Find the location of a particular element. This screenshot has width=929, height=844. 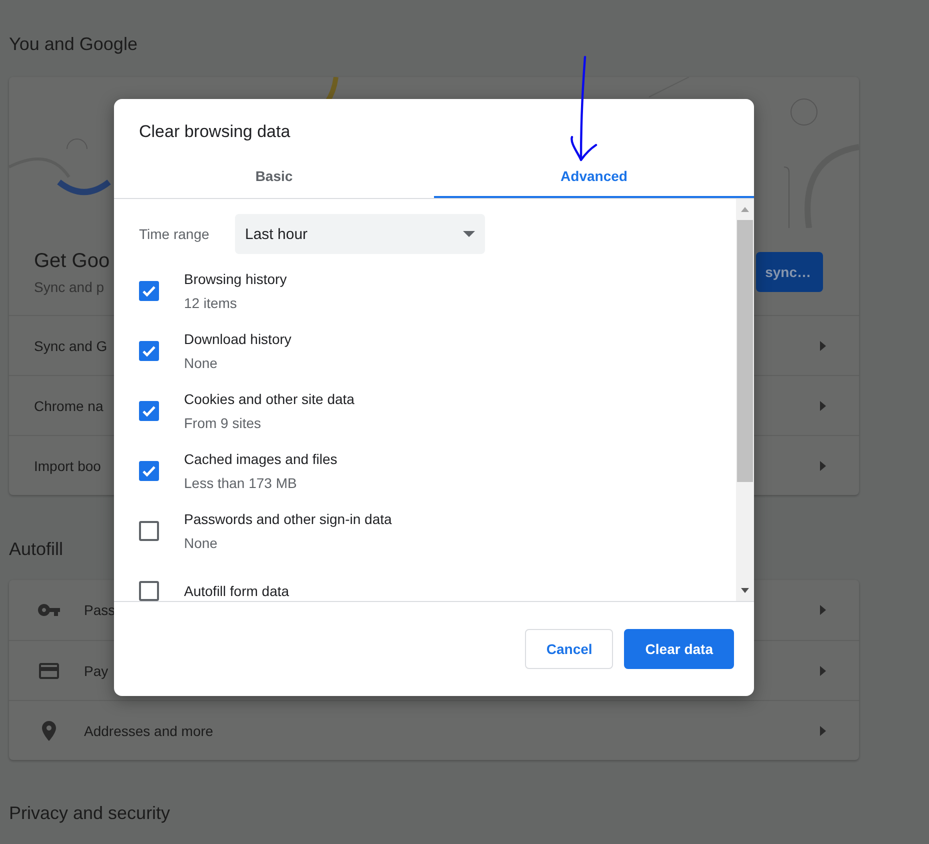

item-label: Download history is located at coordinates (238, 339).